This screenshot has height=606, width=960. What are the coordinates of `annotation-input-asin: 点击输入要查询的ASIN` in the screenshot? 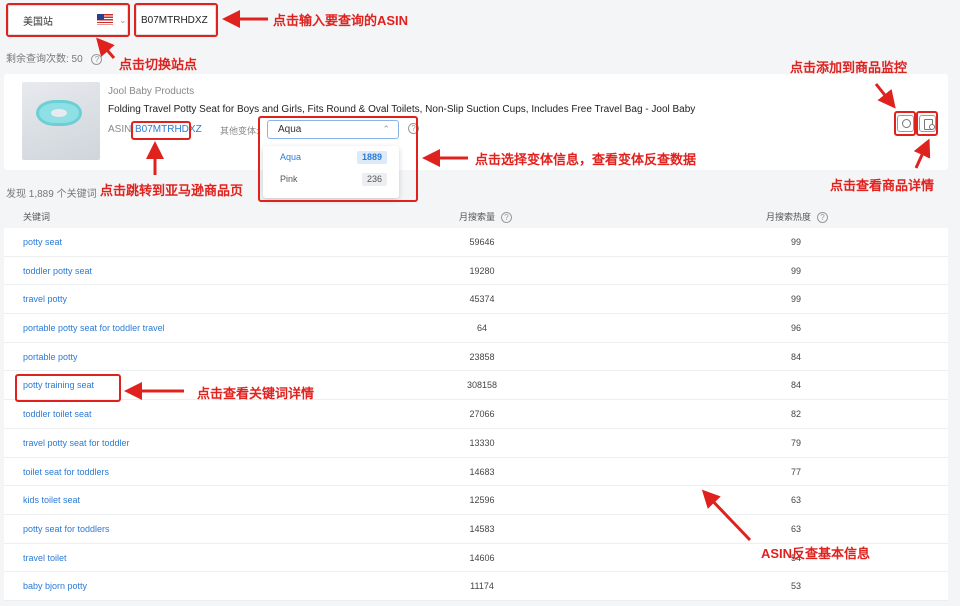 It's located at (341, 20).